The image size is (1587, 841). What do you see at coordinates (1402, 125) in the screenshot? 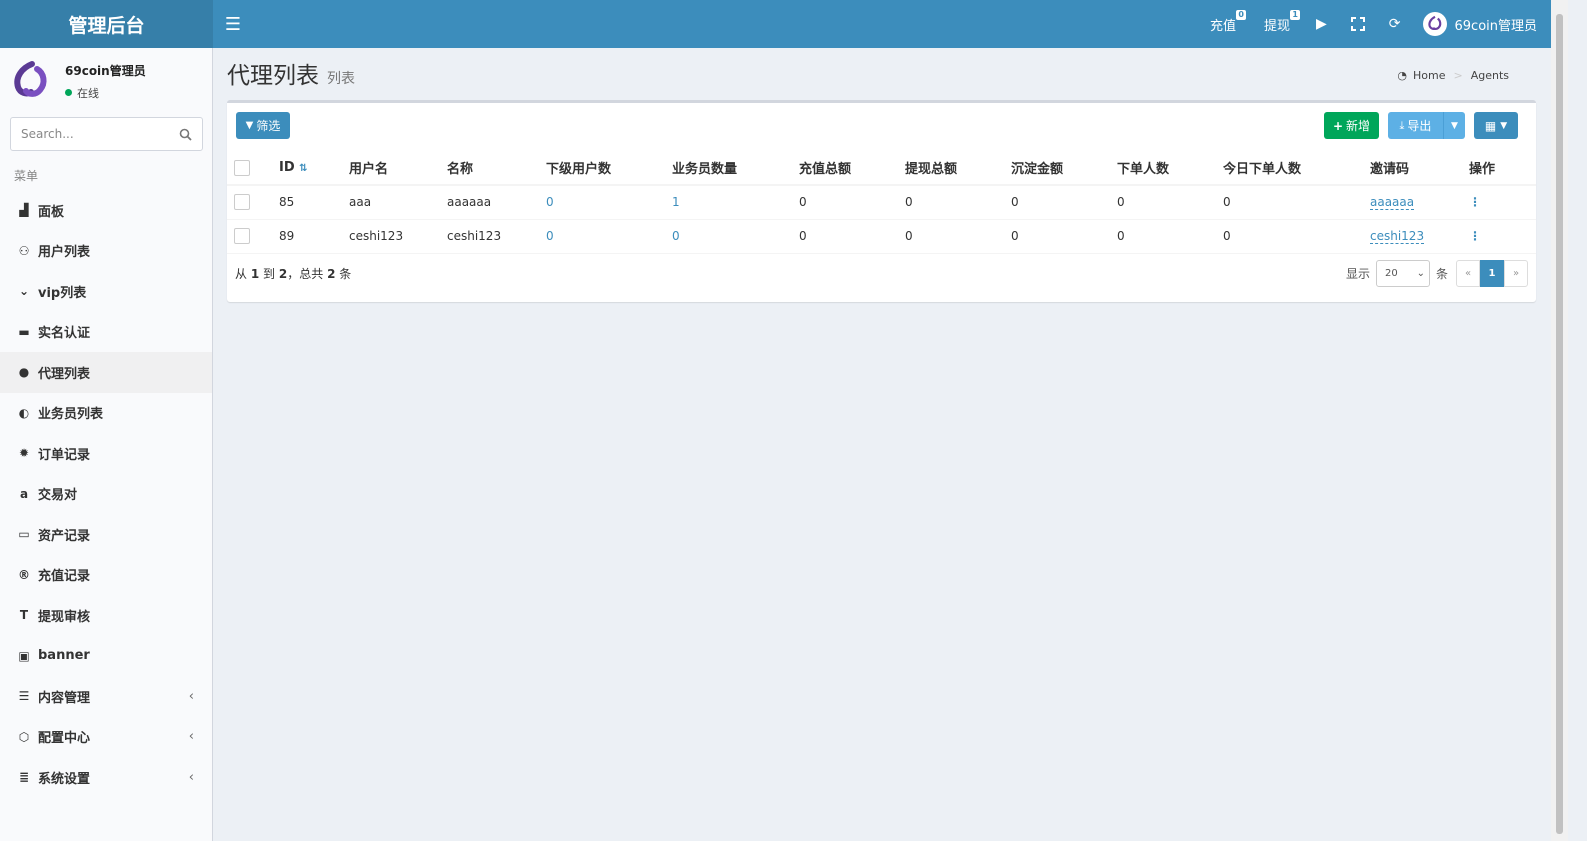
I see `download-icon: ⤓` at bounding box center [1402, 125].